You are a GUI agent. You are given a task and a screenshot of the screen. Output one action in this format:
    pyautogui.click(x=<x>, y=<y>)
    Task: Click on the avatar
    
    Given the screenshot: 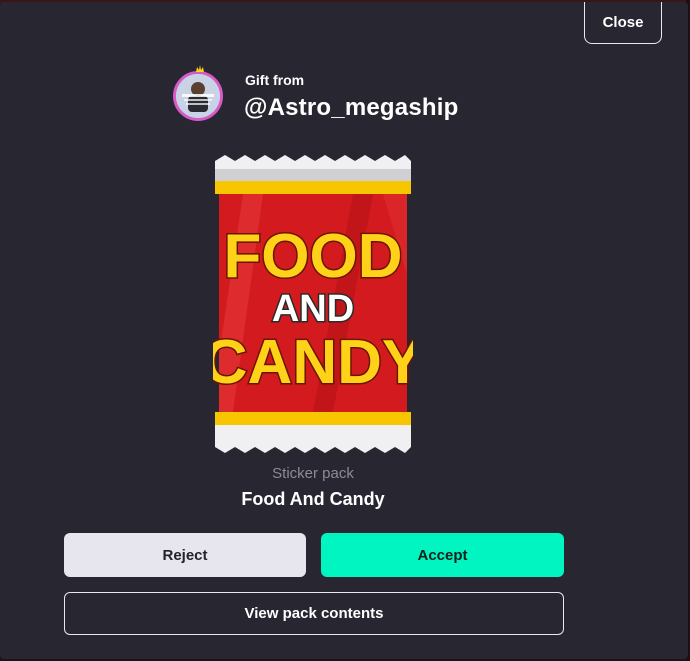 What is the action you would take?
    pyautogui.click(x=198, y=96)
    